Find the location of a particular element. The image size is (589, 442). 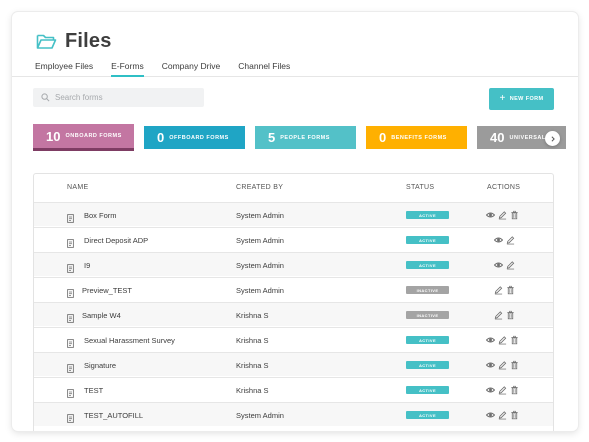

stat-count: 40 is located at coordinates (497, 137).